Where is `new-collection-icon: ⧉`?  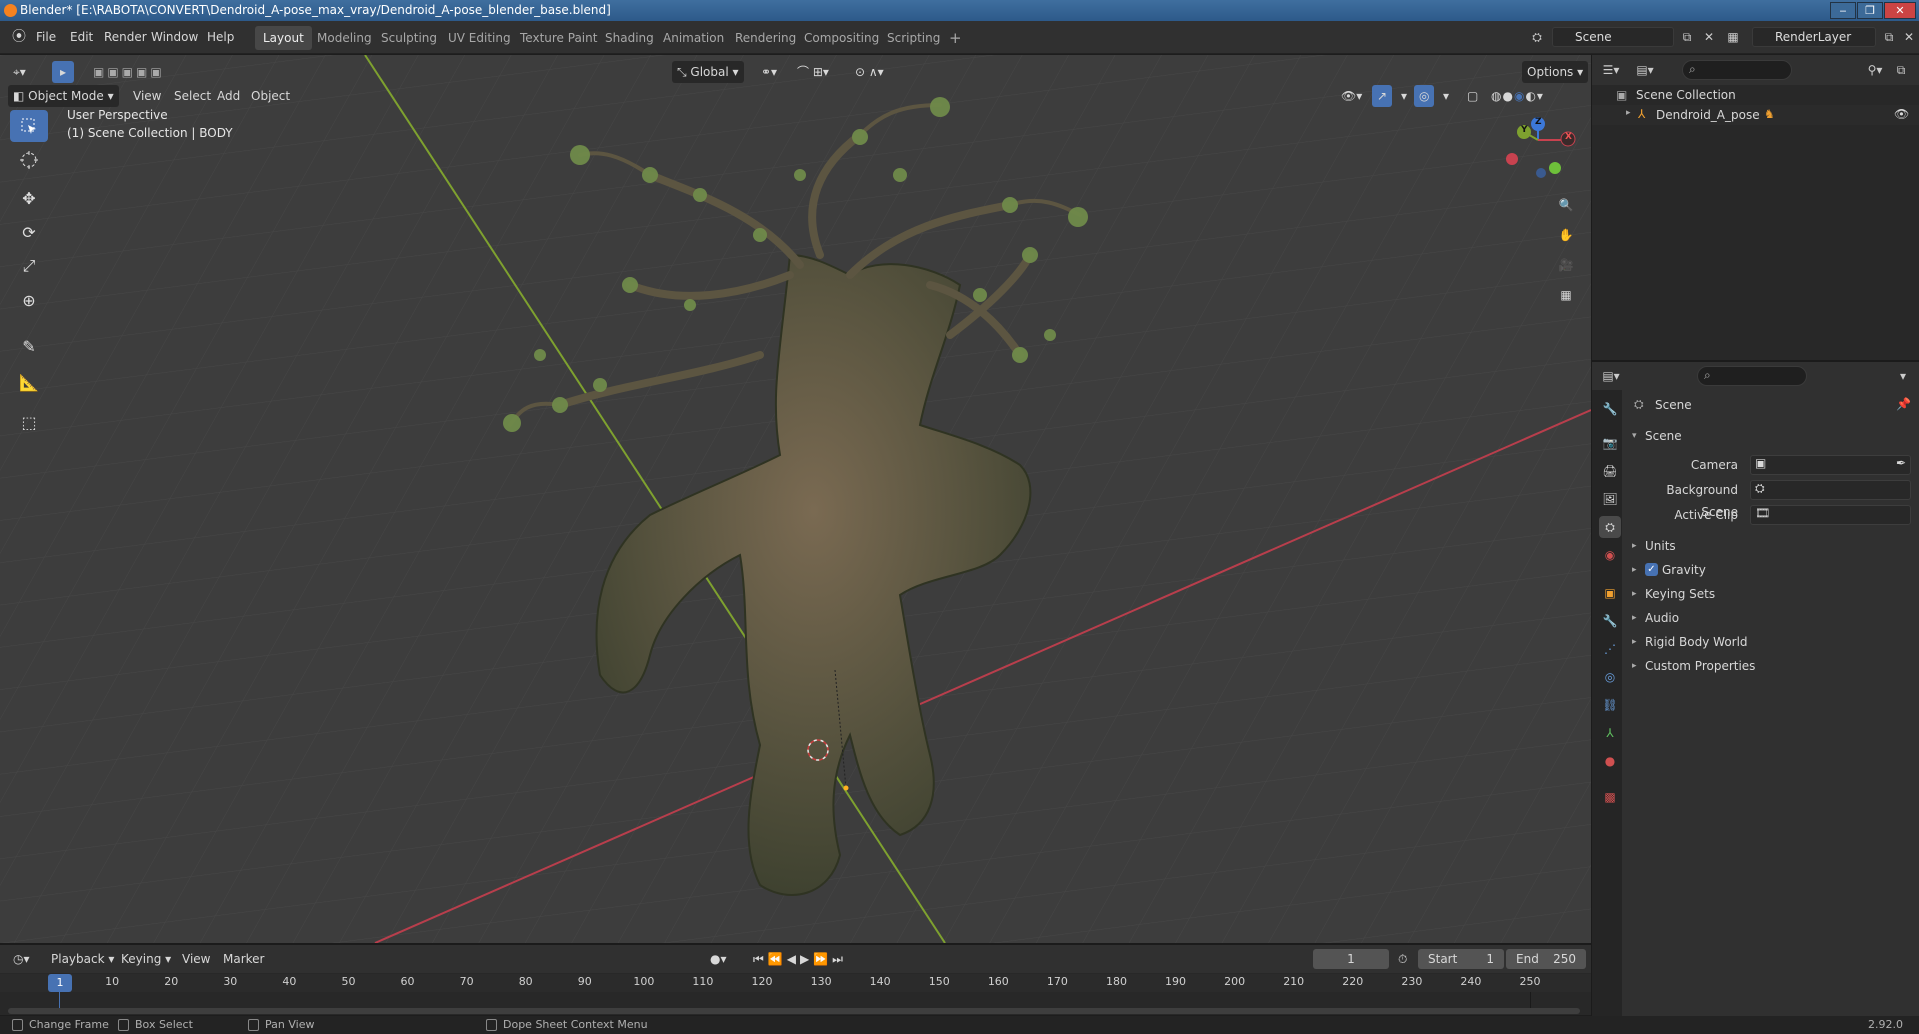
new-collection-icon: ⧉ is located at coordinates (1901, 70).